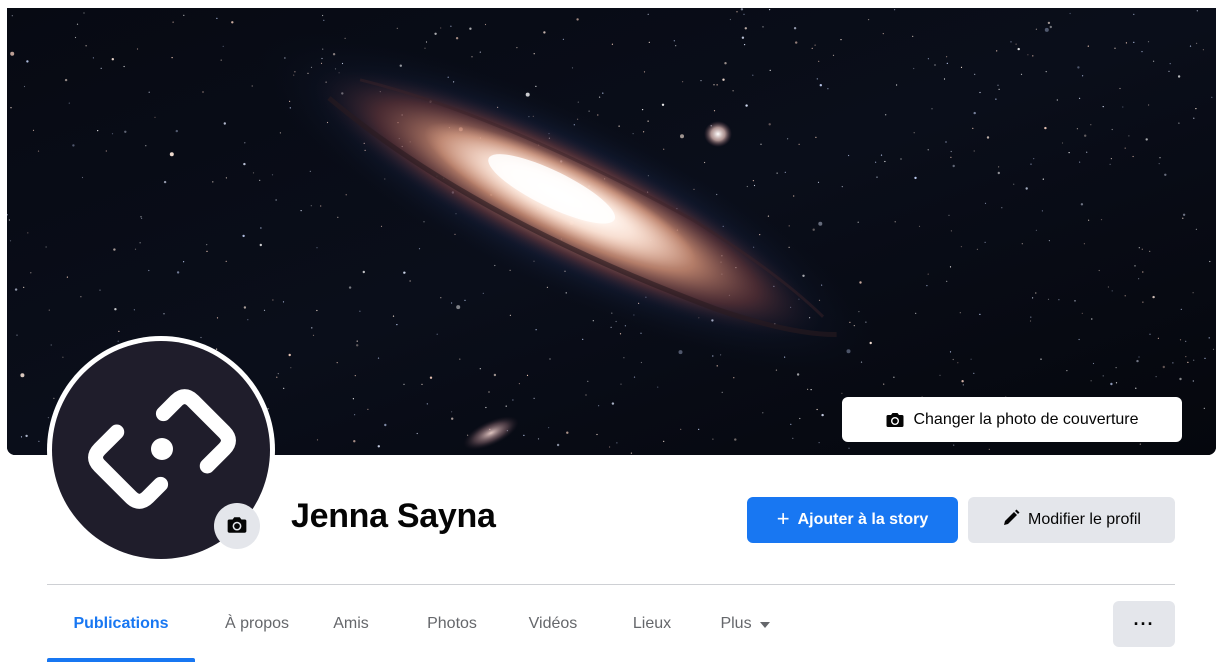  I want to click on tab-label: Amis, so click(351, 623).